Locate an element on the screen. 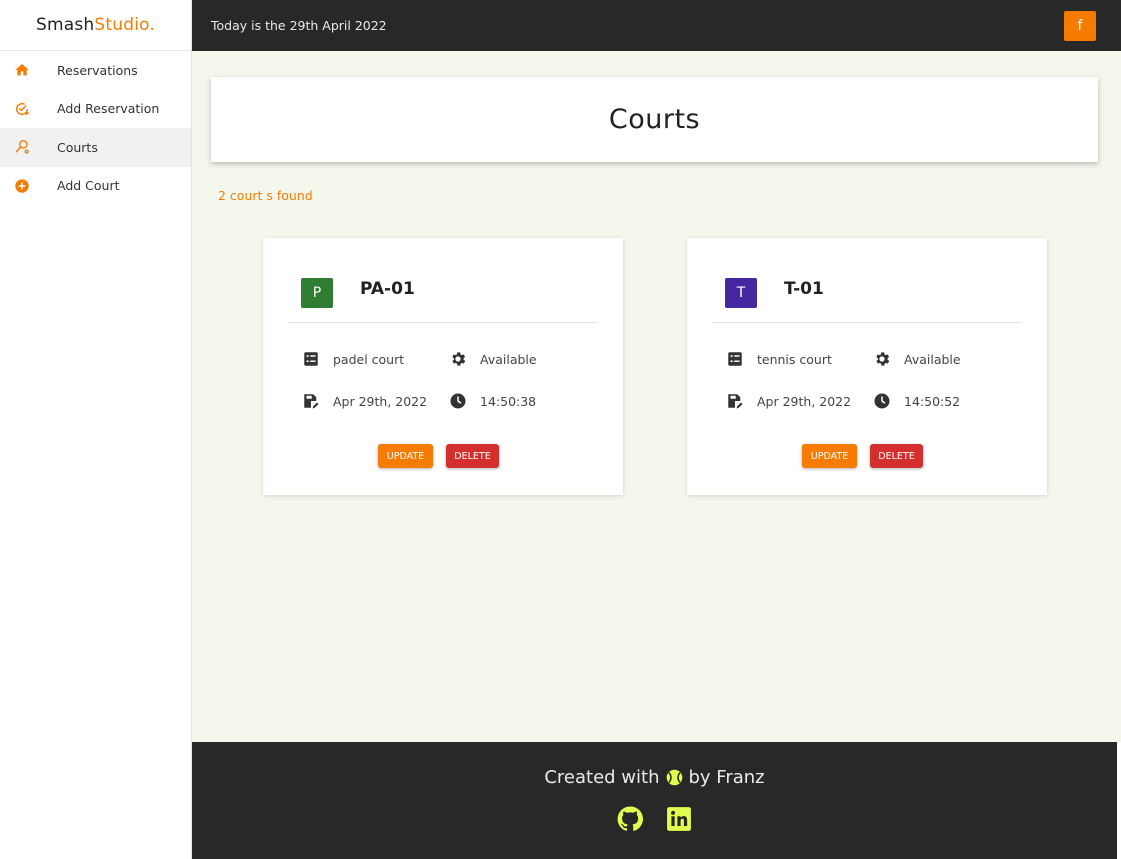  social-links is located at coordinates (654, 819).